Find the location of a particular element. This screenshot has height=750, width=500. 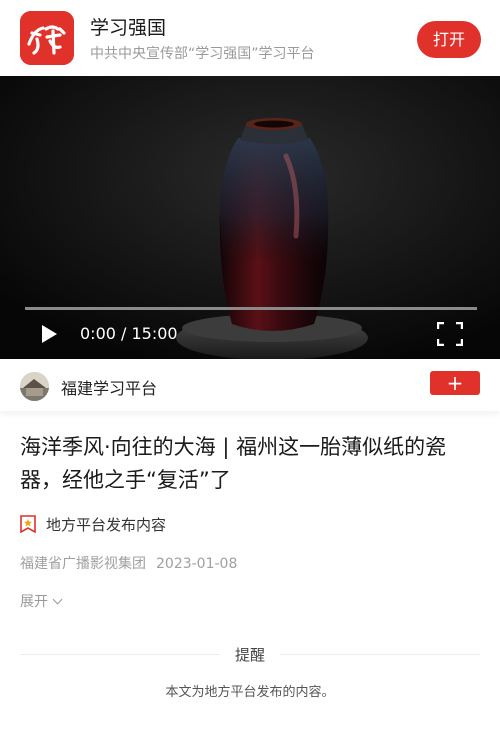

app-banner: 学习强国 中共中央宣传部“学习强国”学习平台 打开 is located at coordinates (250, 38).